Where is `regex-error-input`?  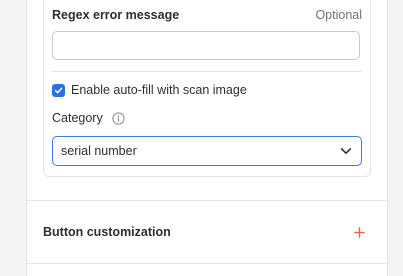
regex-error-input is located at coordinates (206, 45).